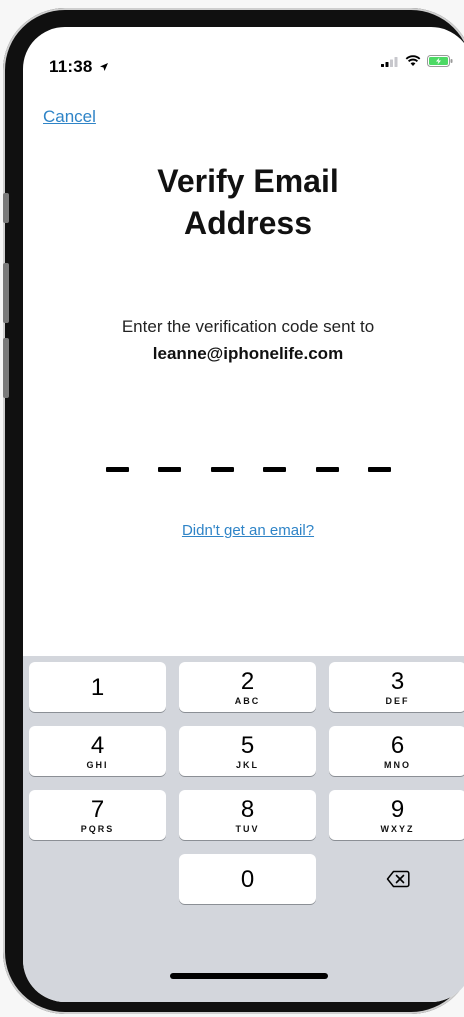 The width and height of the screenshot is (464, 1017). What do you see at coordinates (79, 67) in the screenshot?
I see `status-time: 11:38` at bounding box center [79, 67].